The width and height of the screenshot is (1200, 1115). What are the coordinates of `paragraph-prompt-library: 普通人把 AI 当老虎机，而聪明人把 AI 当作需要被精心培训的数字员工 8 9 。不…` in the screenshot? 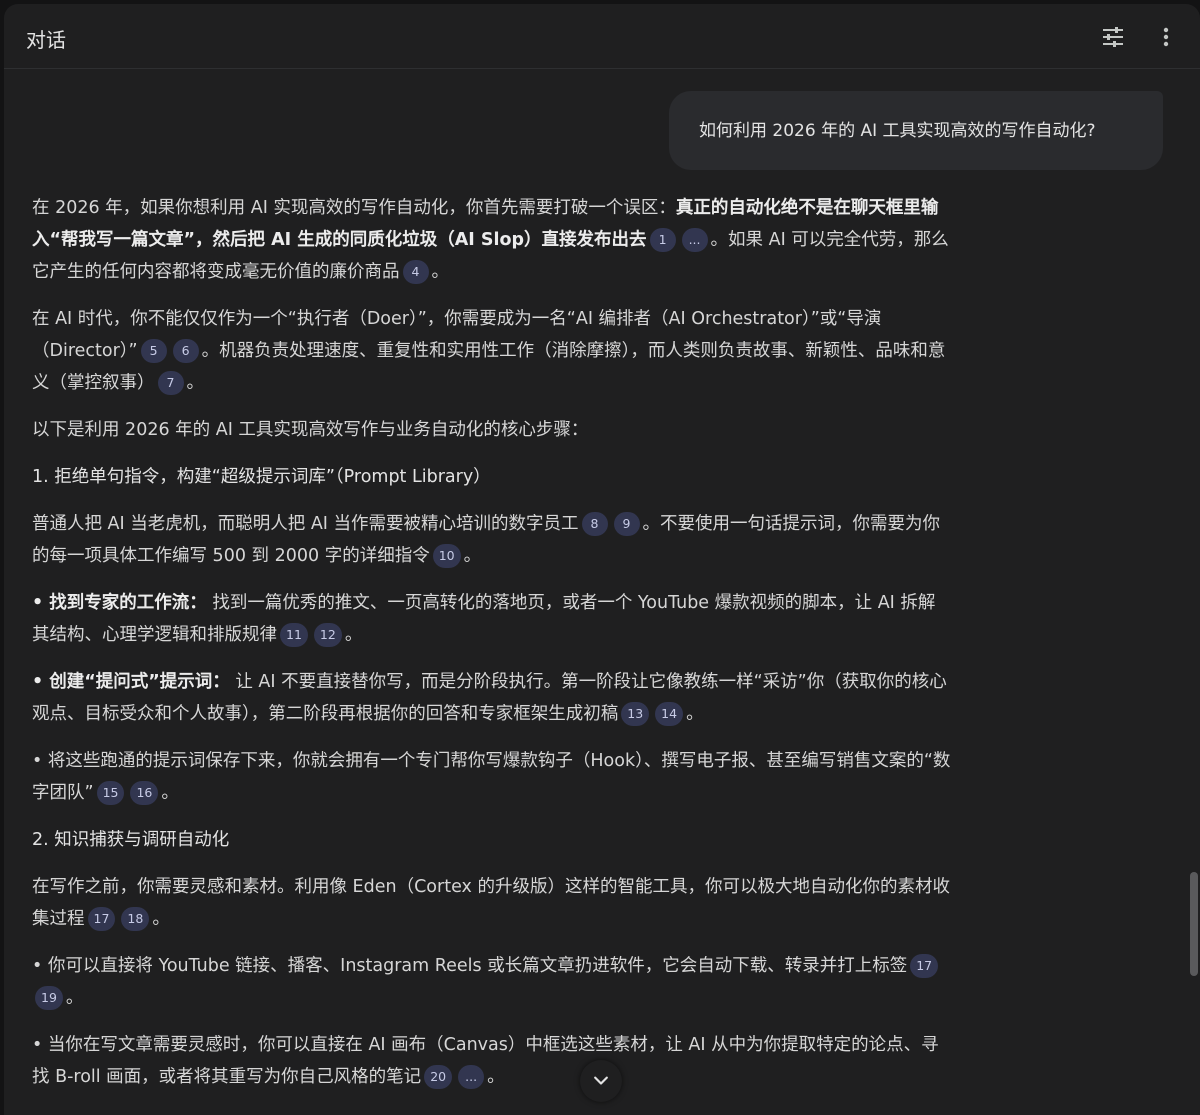 It's located at (486, 540).